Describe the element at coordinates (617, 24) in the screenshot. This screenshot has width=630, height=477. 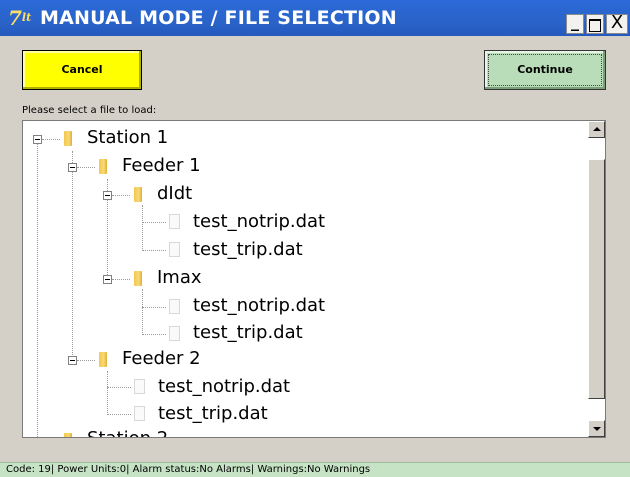
I see `close-button: X` at that location.